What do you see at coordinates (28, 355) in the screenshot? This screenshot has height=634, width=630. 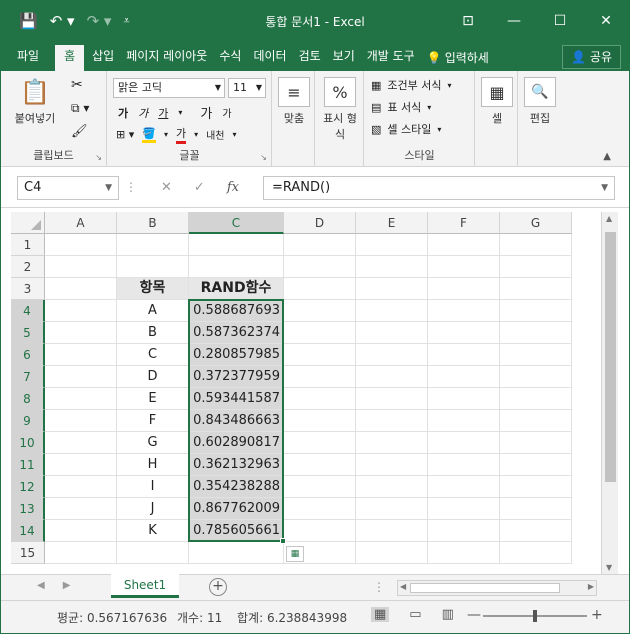 I see `row-header-6: 6` at bounding box center [28, 355].